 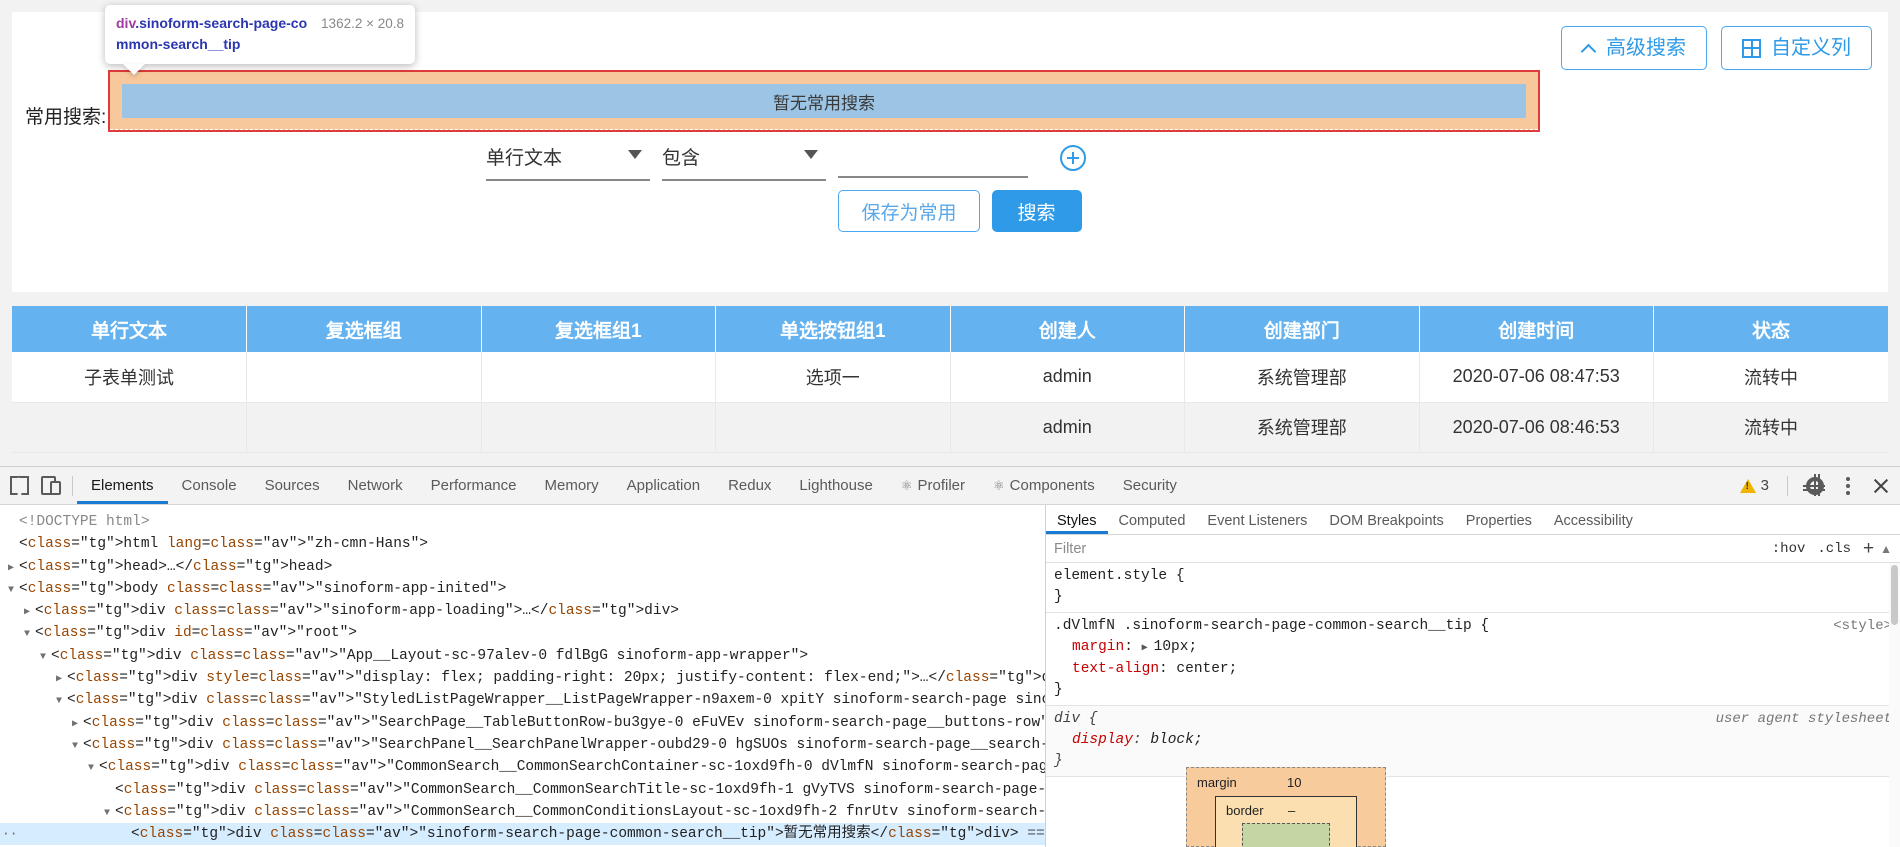 What do you see at coordinates (749, 485) in the screenshot?
I see `devtools-tab-redux: Redux` at bounding box center [749, 485].